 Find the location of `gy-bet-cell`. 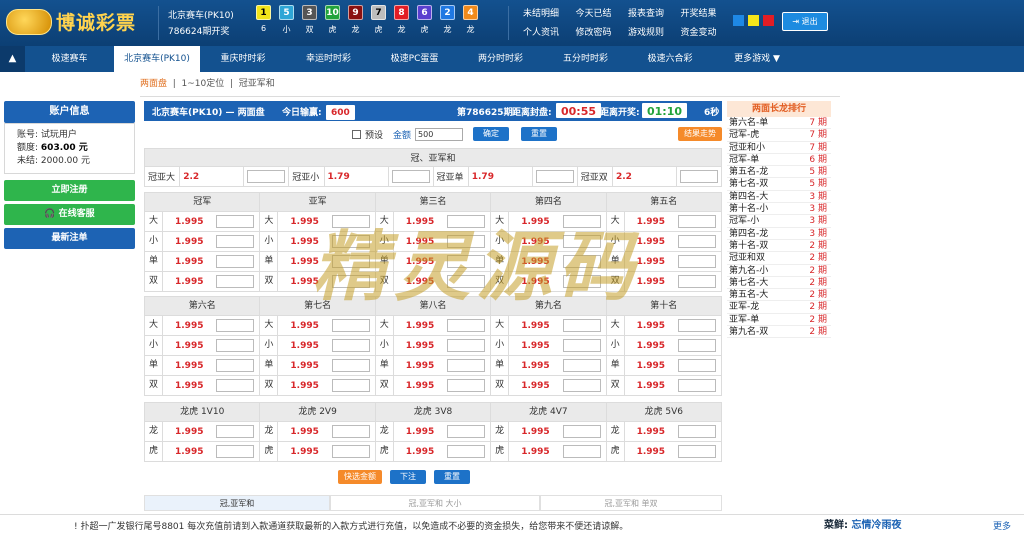

gy-bet-cell is located at coordinates (699, 176).